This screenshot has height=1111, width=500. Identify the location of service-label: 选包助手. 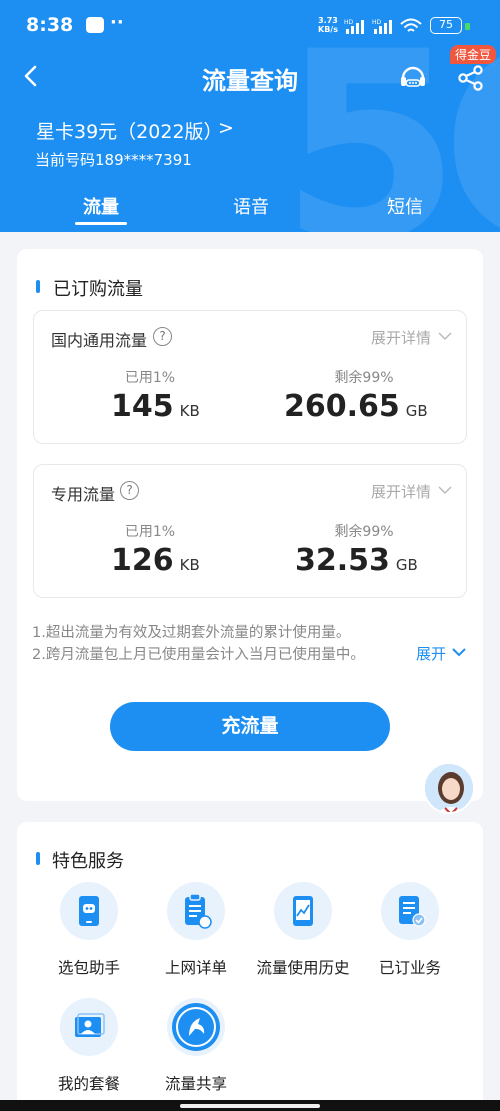
(88, 968).